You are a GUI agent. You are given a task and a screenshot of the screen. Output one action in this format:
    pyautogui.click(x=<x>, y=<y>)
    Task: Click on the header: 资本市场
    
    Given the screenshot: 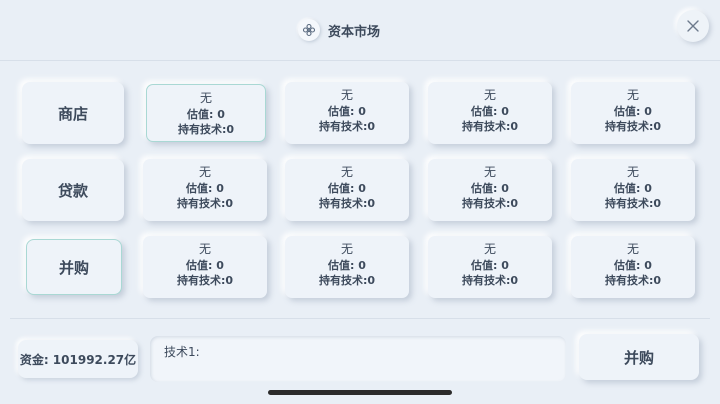 What is the action you would take?
    pyautogui.click(x=360, y=30)
    